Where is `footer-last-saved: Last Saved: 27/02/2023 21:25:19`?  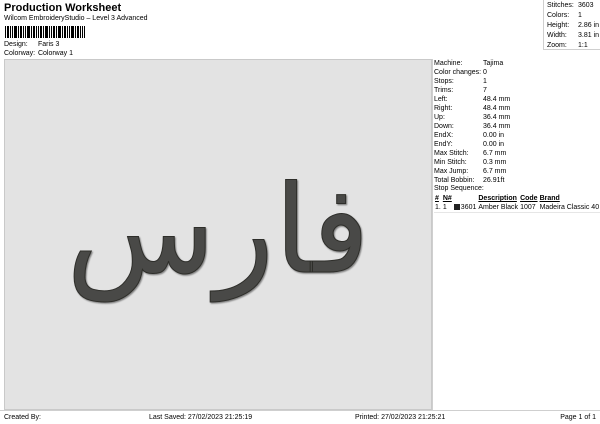
footer-last-saved: Last Saved: 27/02/2023 21:25:19 is located at coordinates (201, 417).